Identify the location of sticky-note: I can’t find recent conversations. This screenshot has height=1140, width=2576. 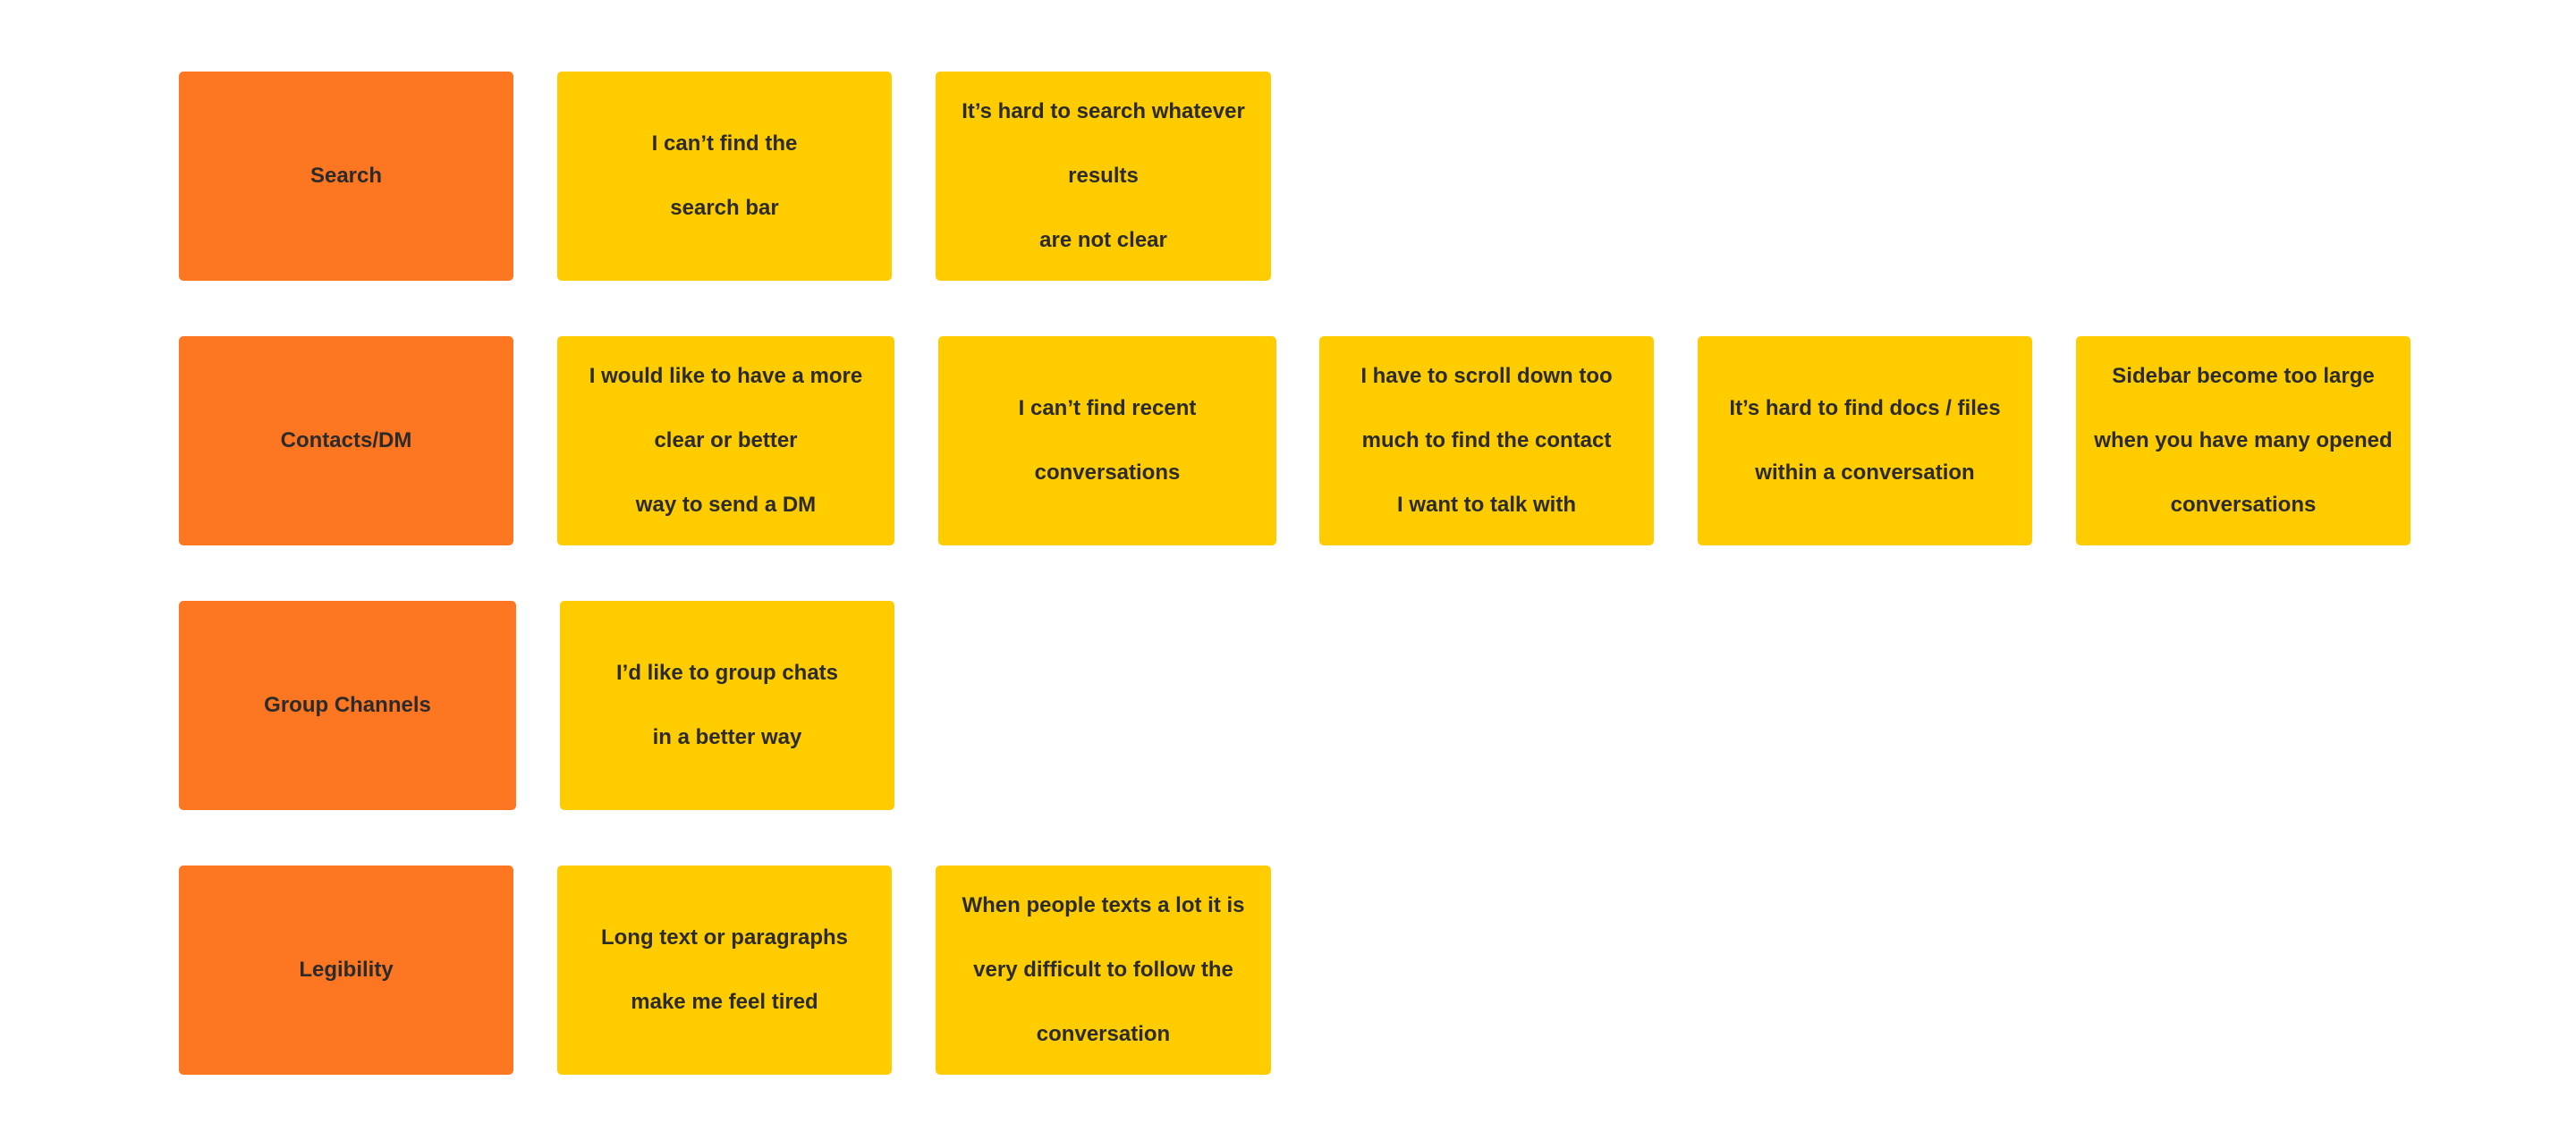
(1107, 440).